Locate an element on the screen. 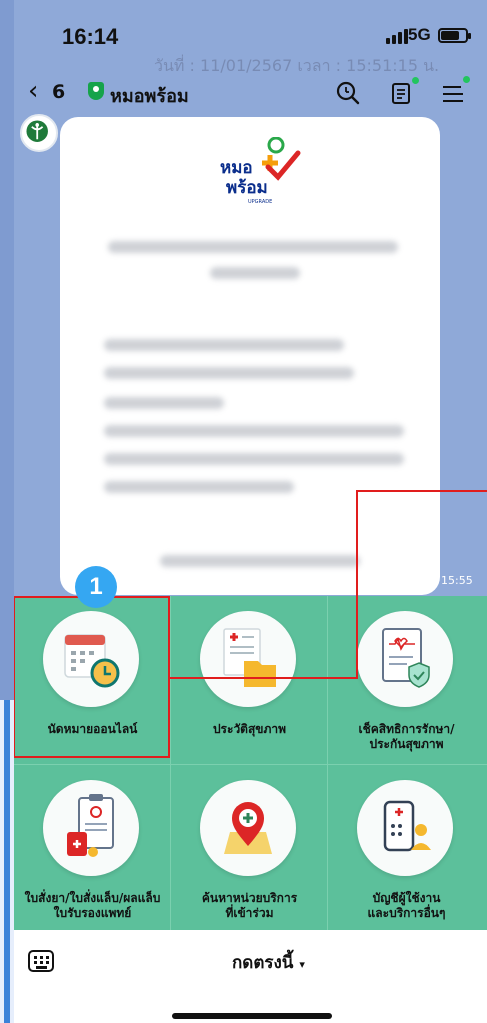  medical-folder-icon is located at coordinates (249, 657).